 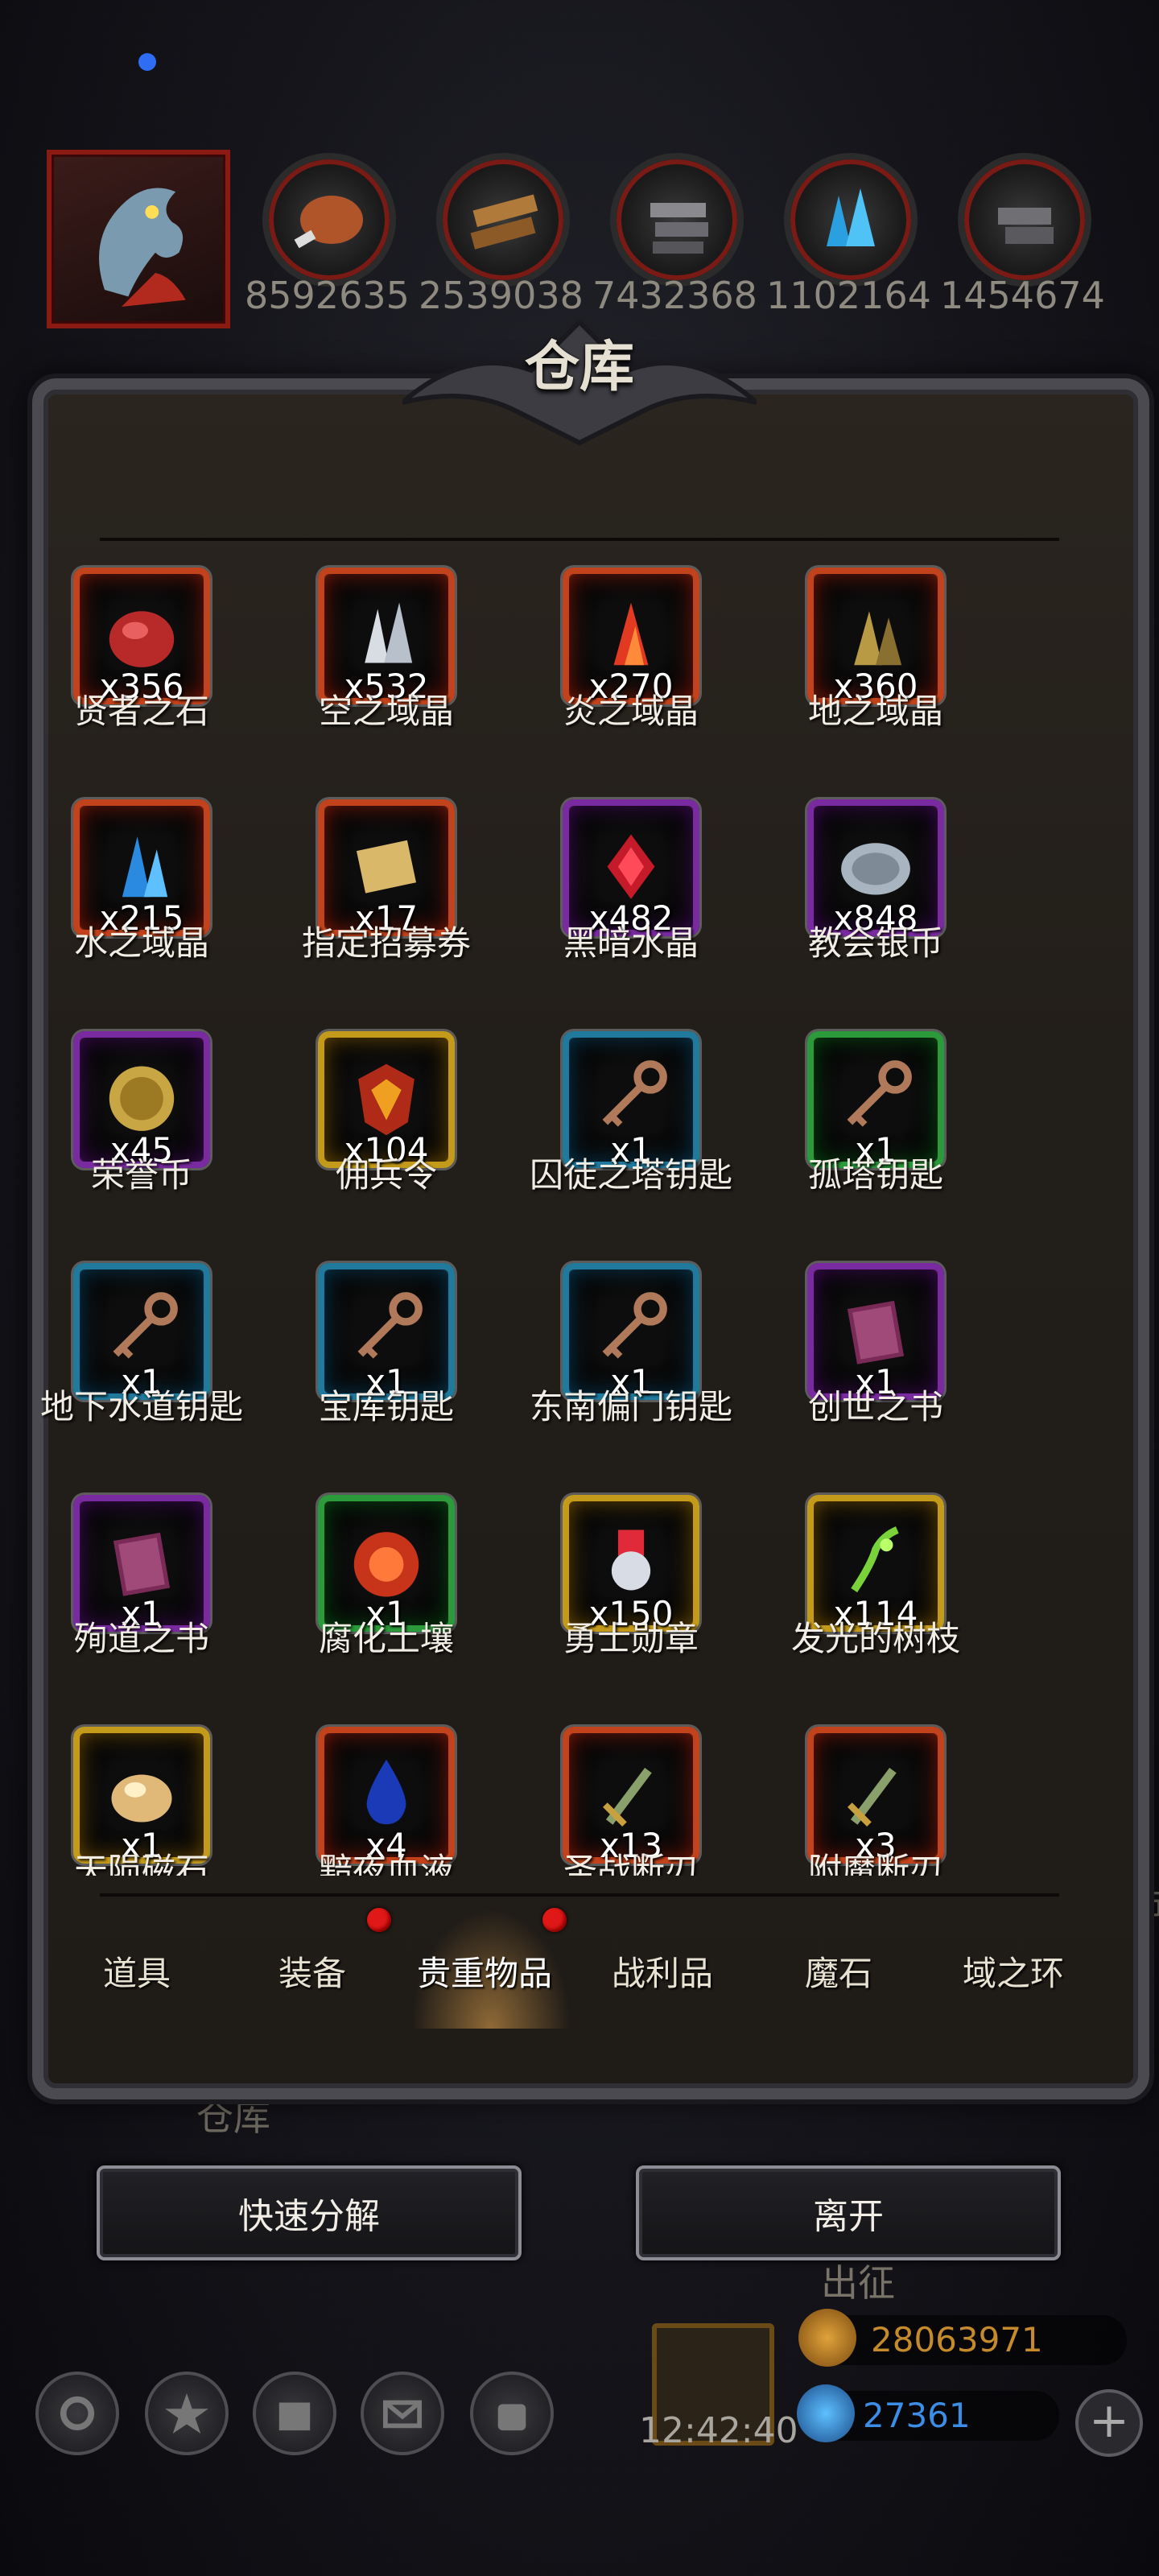 I want to click on leave-button: 离开, so click(x=848, y=2212).